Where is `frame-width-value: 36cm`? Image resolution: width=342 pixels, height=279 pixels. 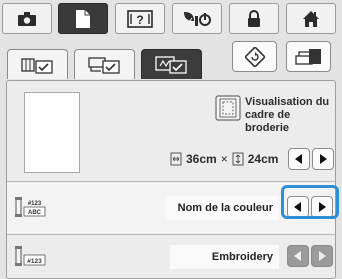 frame-width-value: 36cm is located at coordinates (201, 159).